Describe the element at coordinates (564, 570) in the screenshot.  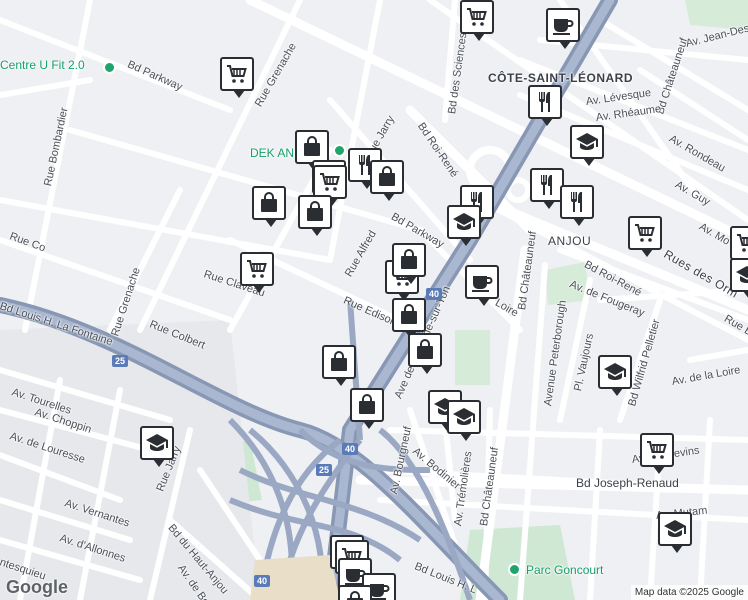
I see `poi-label-parc-goncourt: Parc Goncourt` at that location.